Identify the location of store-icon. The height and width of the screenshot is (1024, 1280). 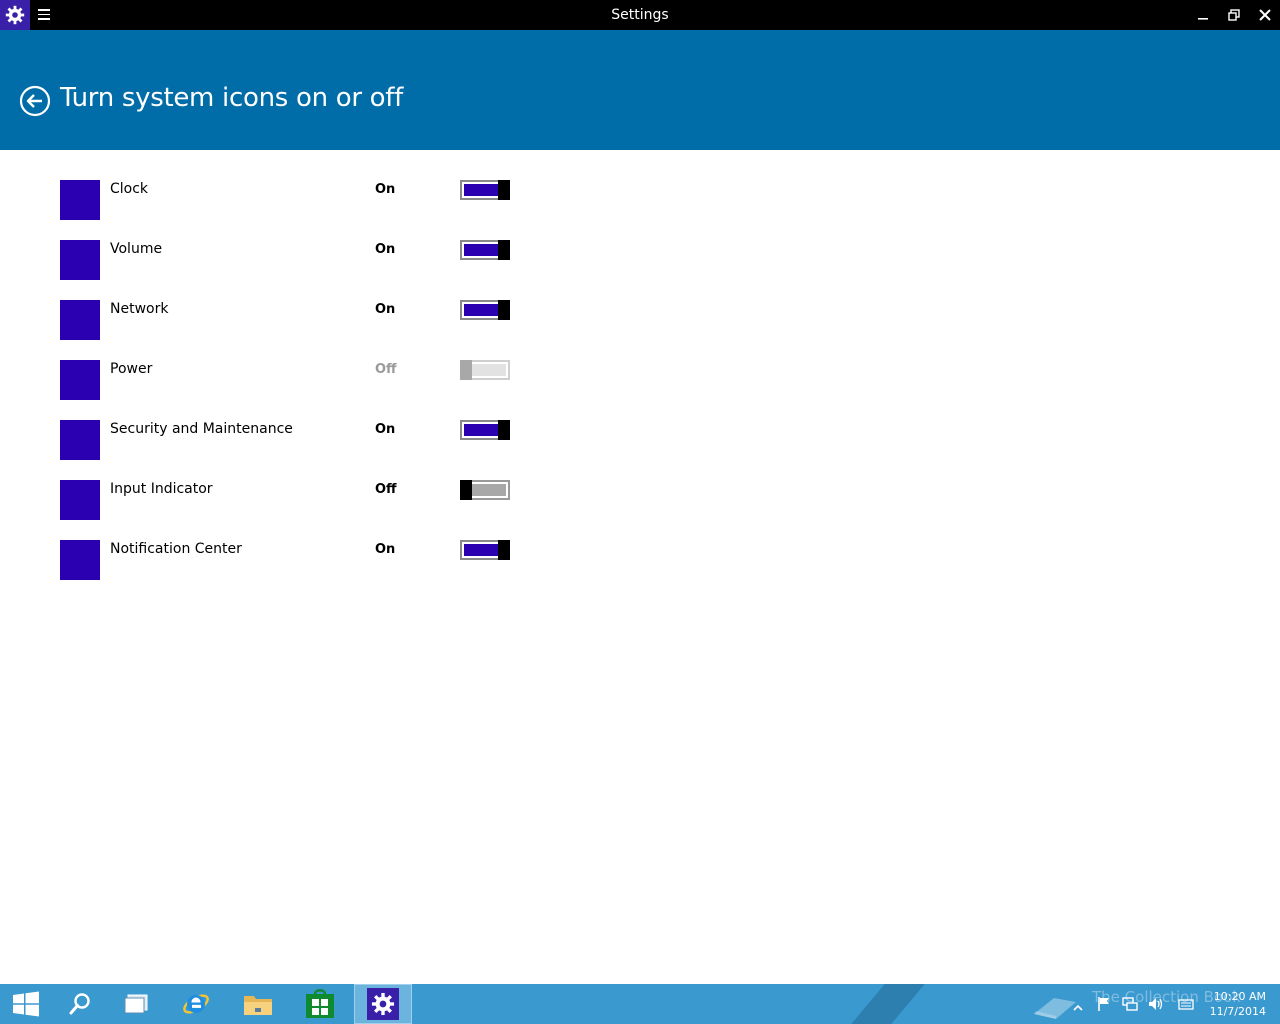
(320, 1003).